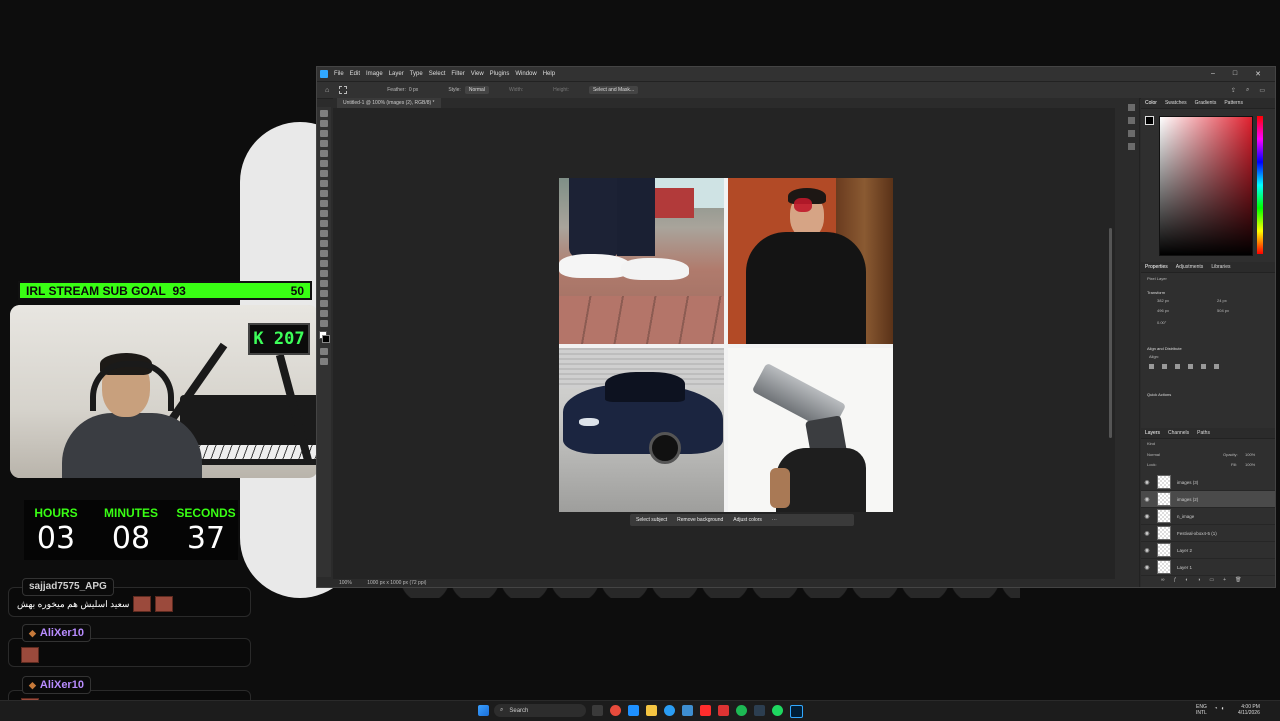 The width and height of the screenshot is (1280, 721). I want to click on photoshop-taskbar-icon, so click(796, 711).